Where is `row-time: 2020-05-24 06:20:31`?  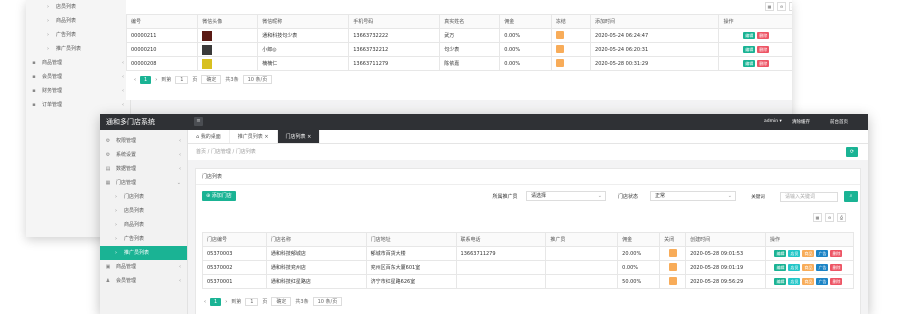
row-time: 2020-05-24 06:20:31 is located at coordinates (655, 49).